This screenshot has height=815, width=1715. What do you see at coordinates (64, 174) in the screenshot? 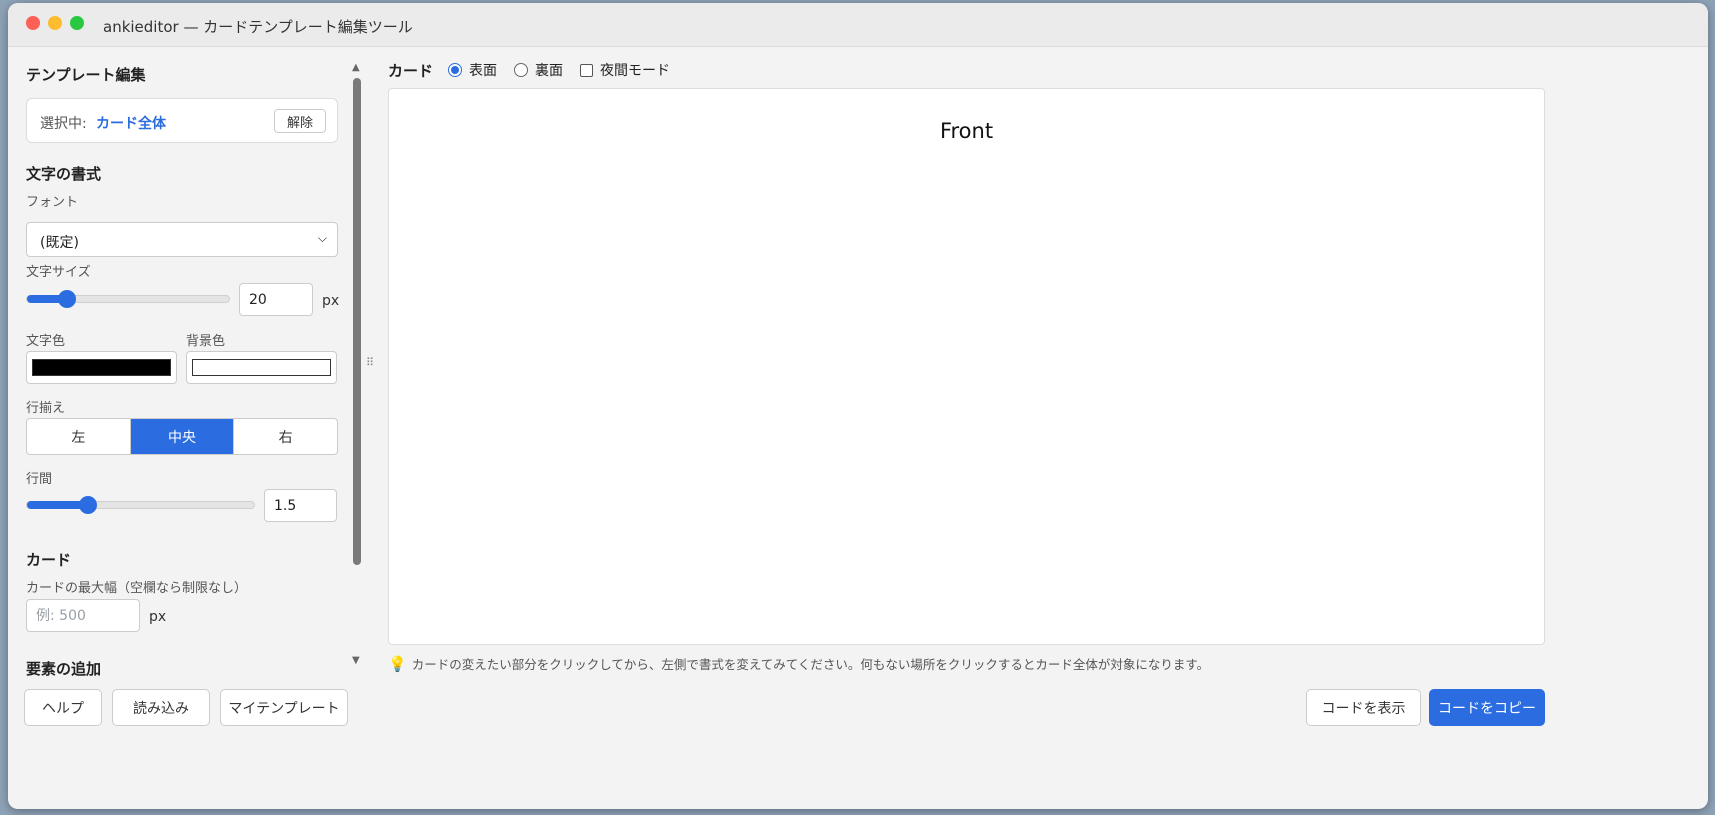
I see `text-format-title: 文字の書式` at bounding box center [64, 174].